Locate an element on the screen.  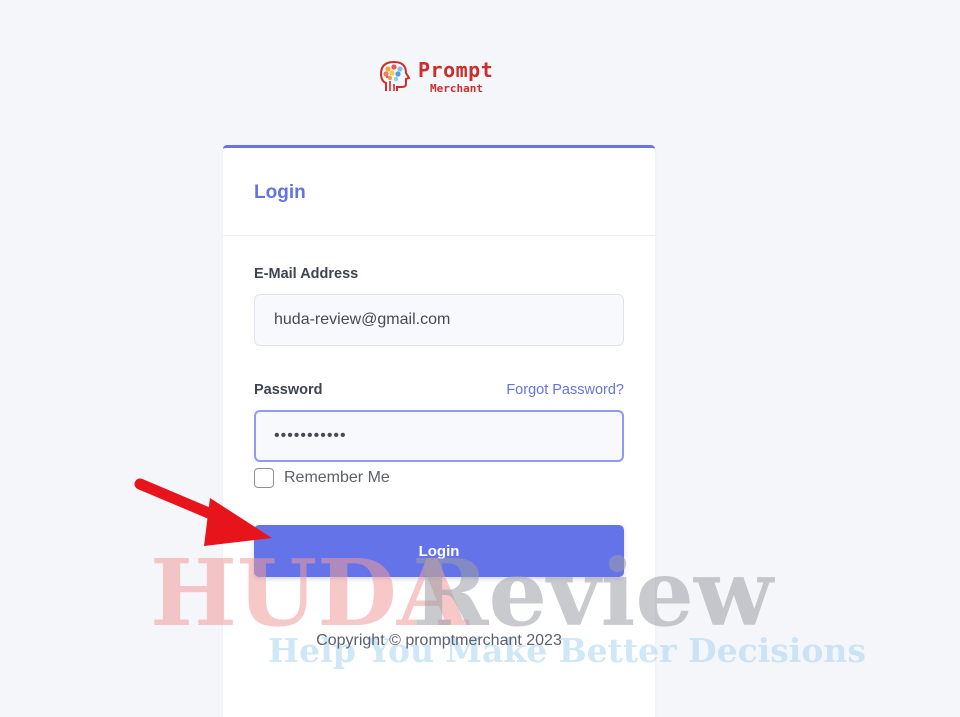
copyright-text: Copyright © promptmerchant 2023 is located at coordinates (439, 640).